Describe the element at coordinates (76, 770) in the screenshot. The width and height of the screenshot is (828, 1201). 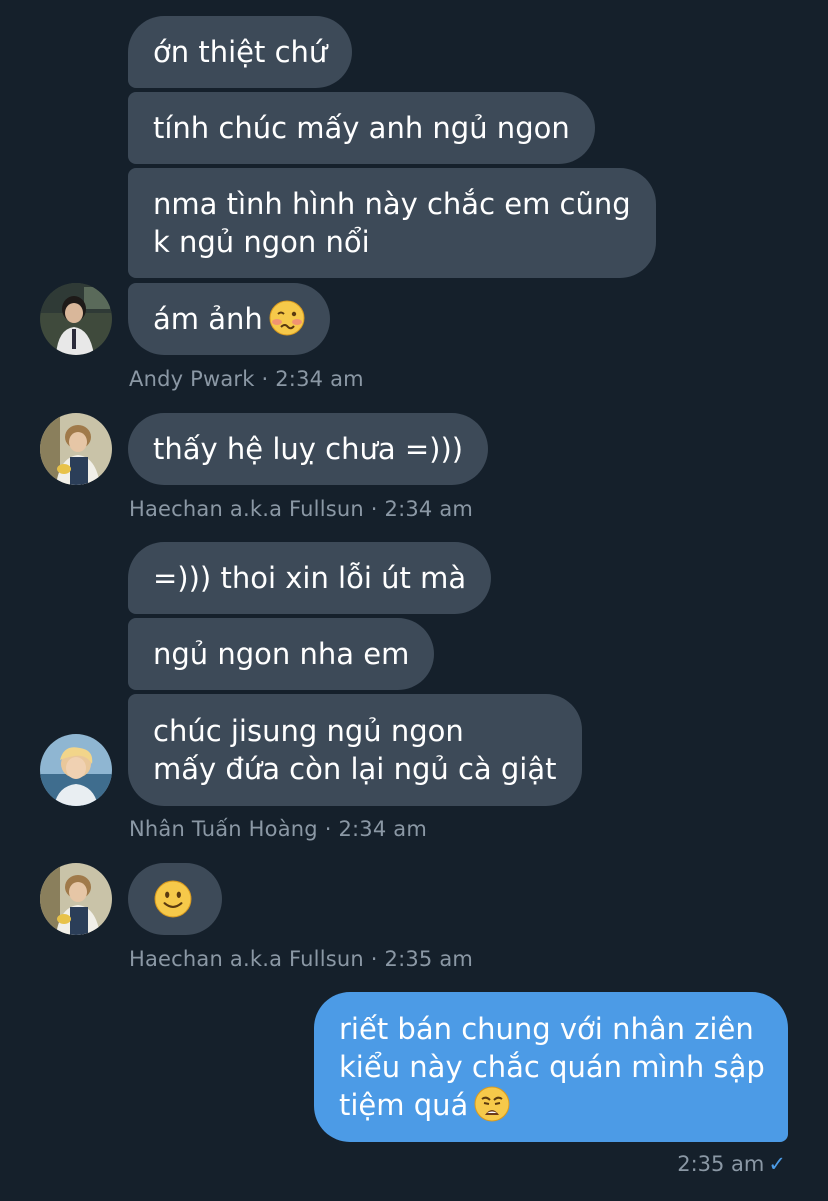
I see `avatar-nhan-tuan-hoang` at that location.